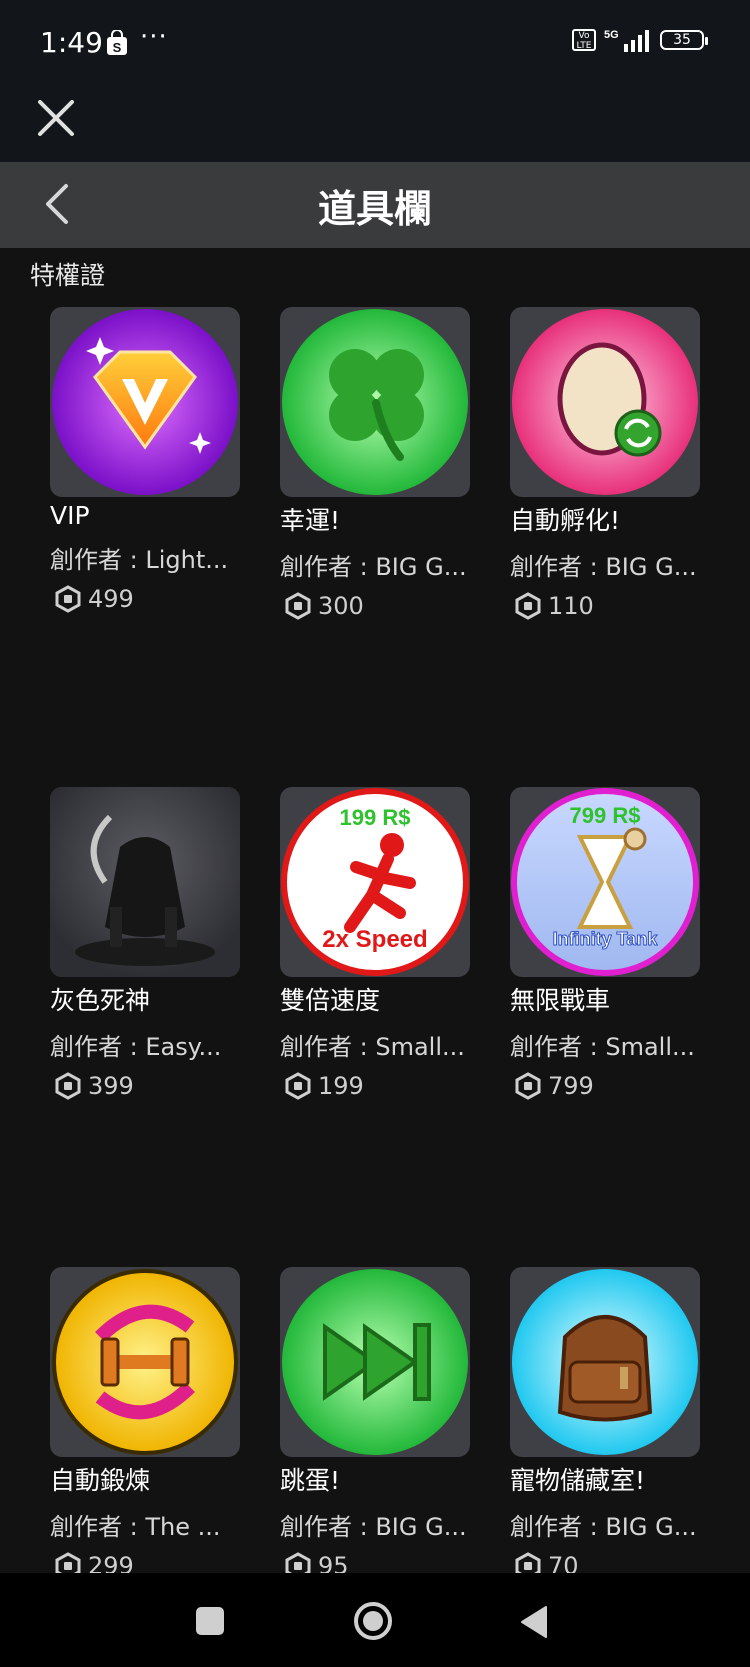 The image size is (750, 1667). Describe the element at coordinates (375, 125) in the screenshot. I see `close-bar` at that location.